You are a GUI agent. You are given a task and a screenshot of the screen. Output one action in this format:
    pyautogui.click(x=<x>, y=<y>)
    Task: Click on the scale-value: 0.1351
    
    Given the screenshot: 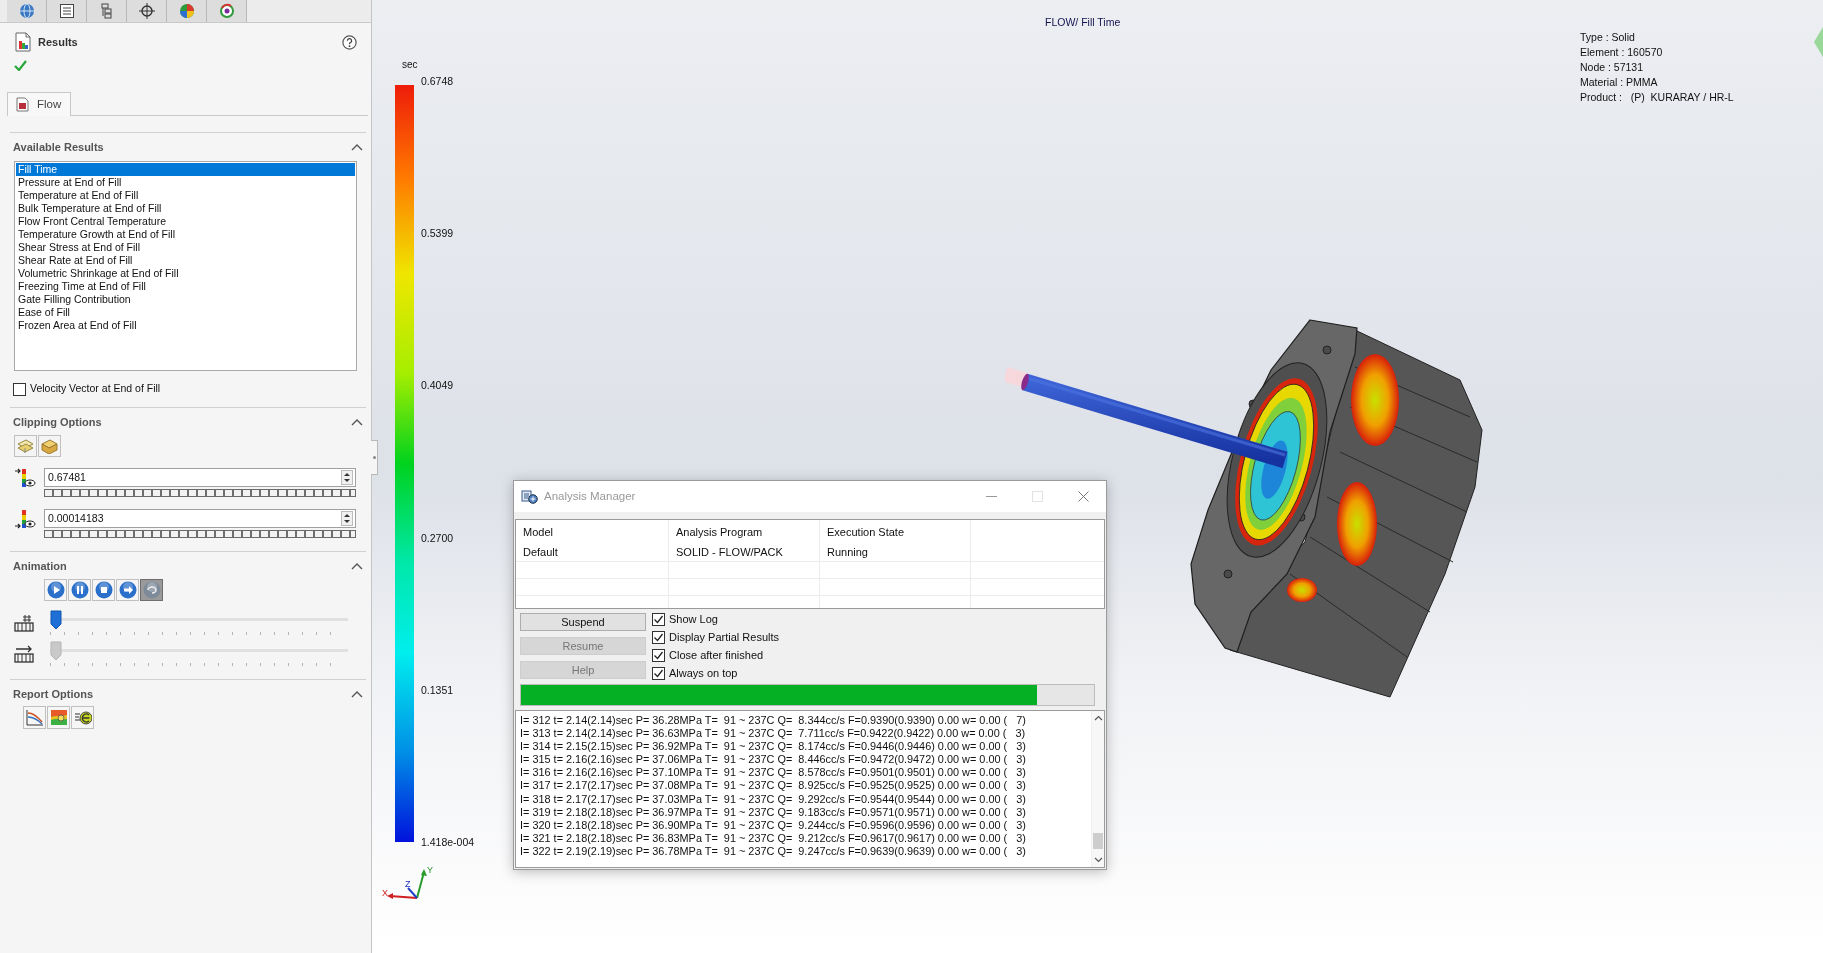 What is the action you would take?
    pyautogui.click(x=438, y=689)
    